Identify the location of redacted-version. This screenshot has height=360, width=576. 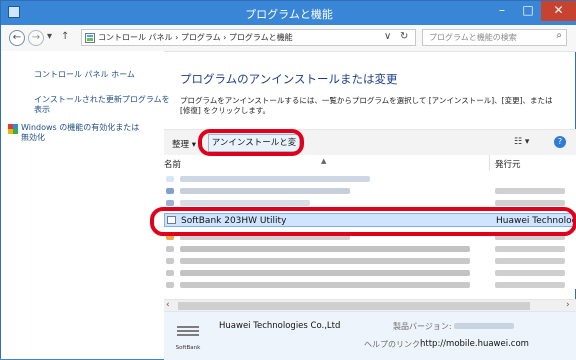
(484, 326).